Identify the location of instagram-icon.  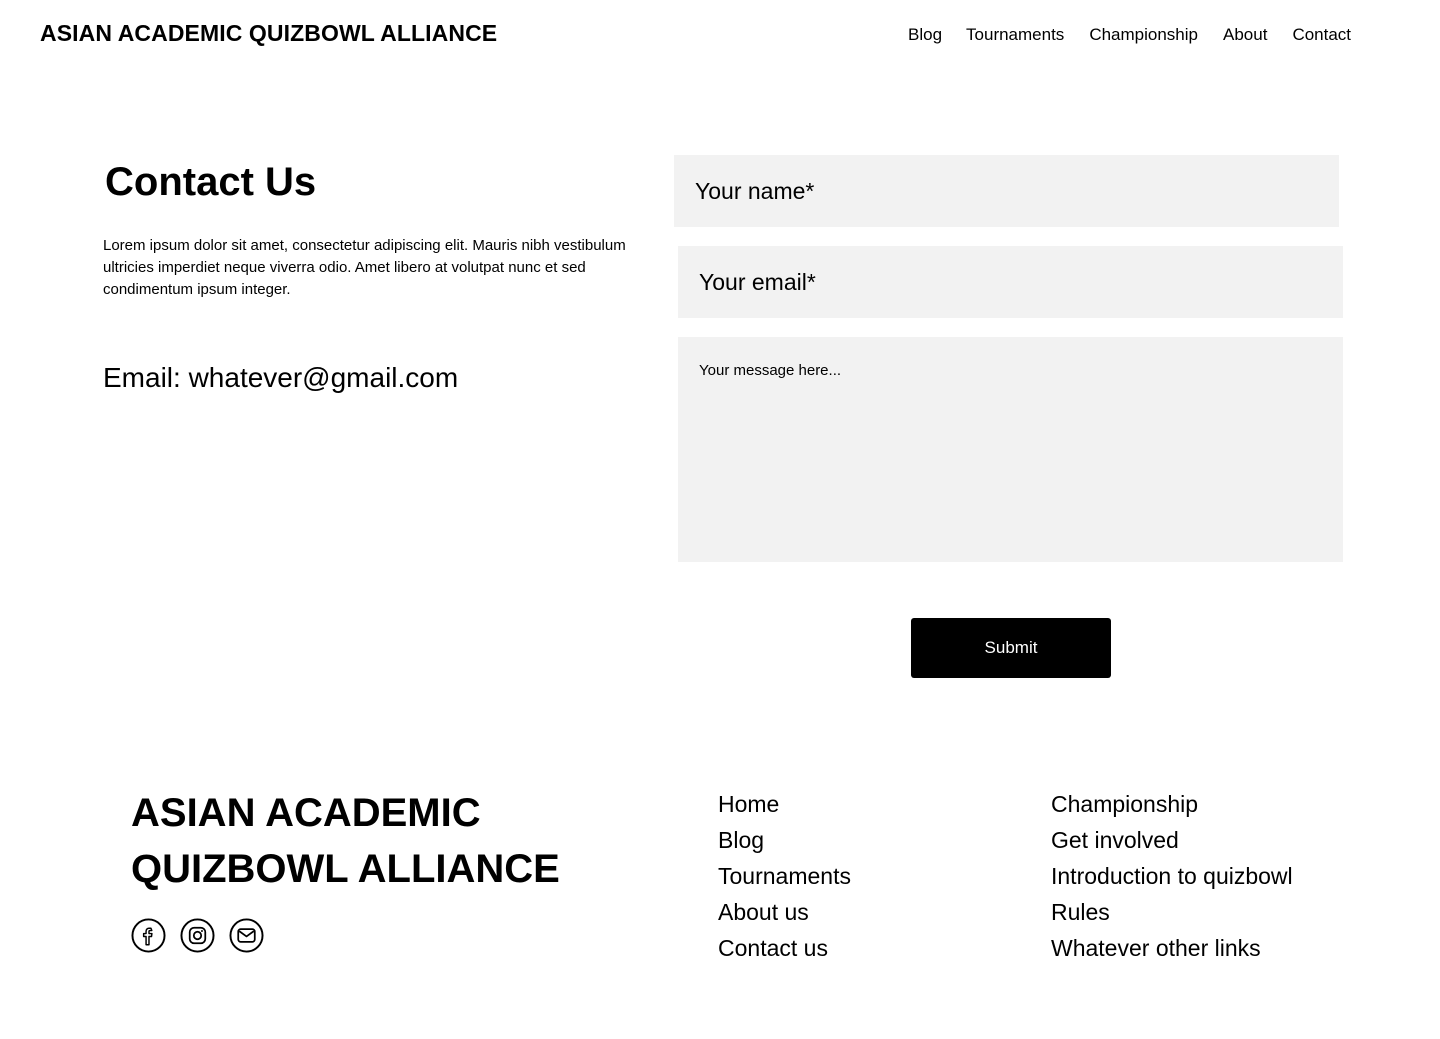
(197, 935).